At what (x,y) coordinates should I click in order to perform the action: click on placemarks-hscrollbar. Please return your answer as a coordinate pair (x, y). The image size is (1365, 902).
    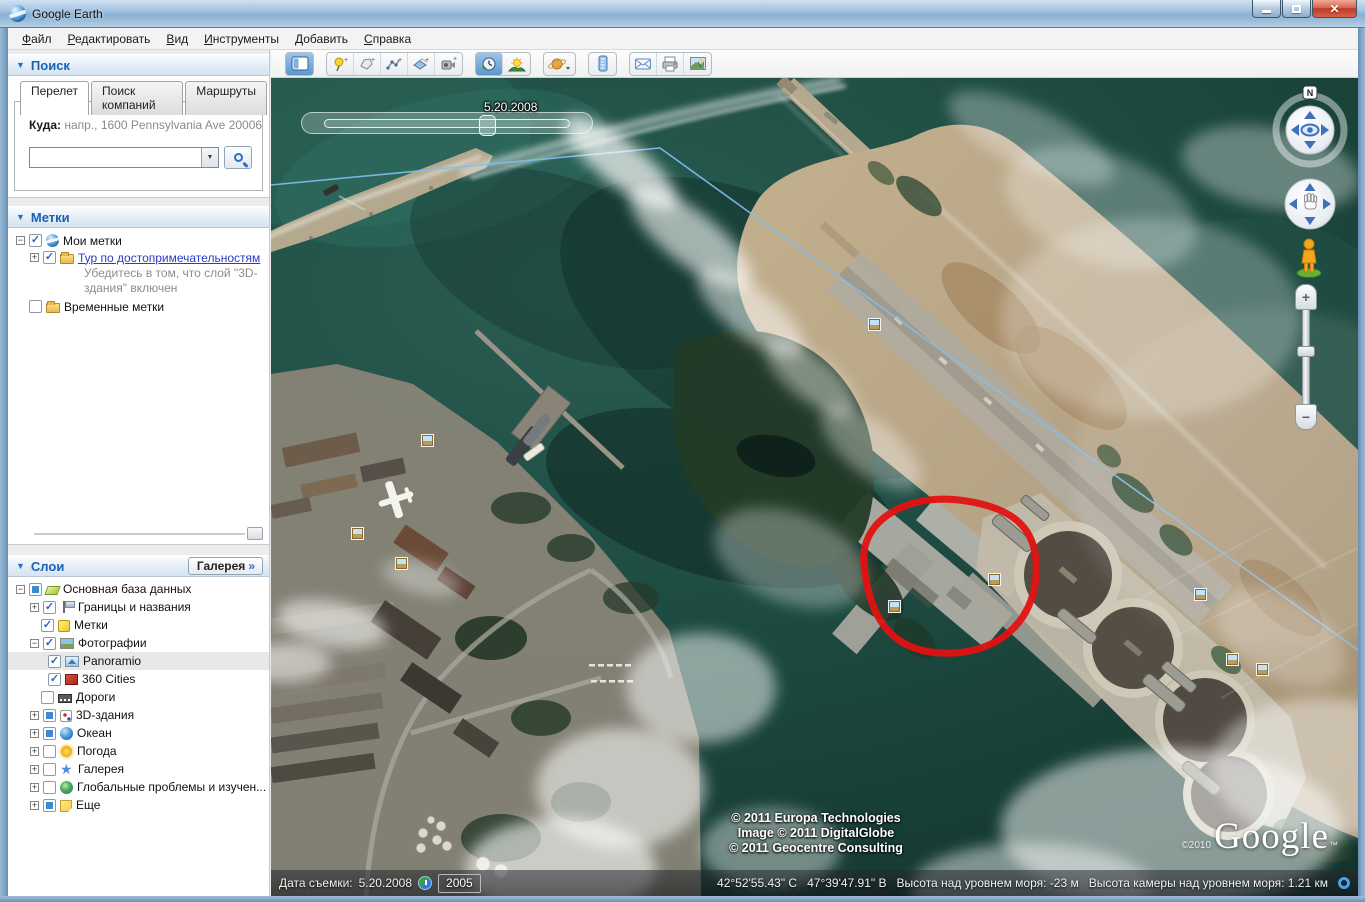
    Looking at the image, I should click on (138, 534).